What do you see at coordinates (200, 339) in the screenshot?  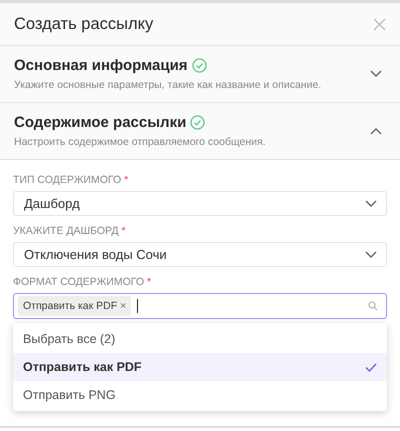 I see `menu-option: Выбрать все (2)` at bounding box center [200, 339].